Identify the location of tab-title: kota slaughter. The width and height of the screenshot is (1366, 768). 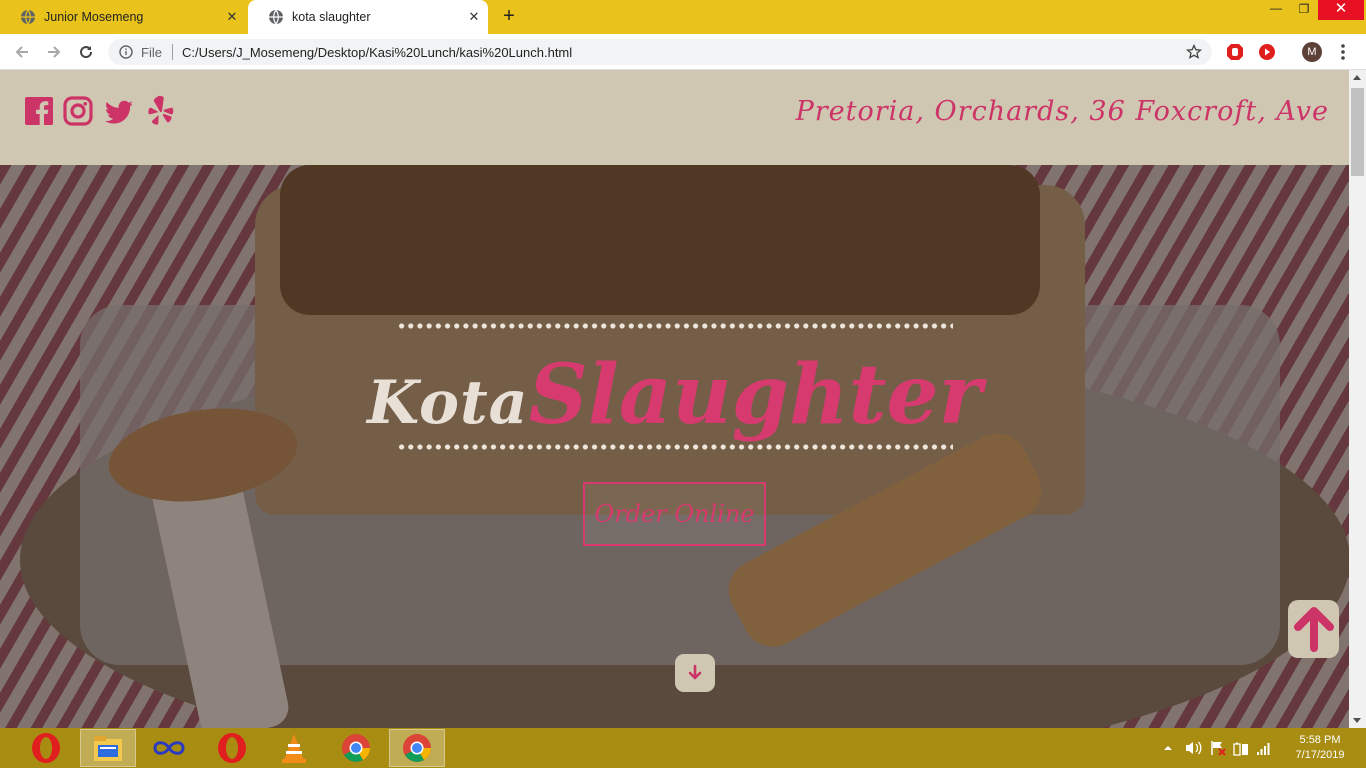
(331, 17).